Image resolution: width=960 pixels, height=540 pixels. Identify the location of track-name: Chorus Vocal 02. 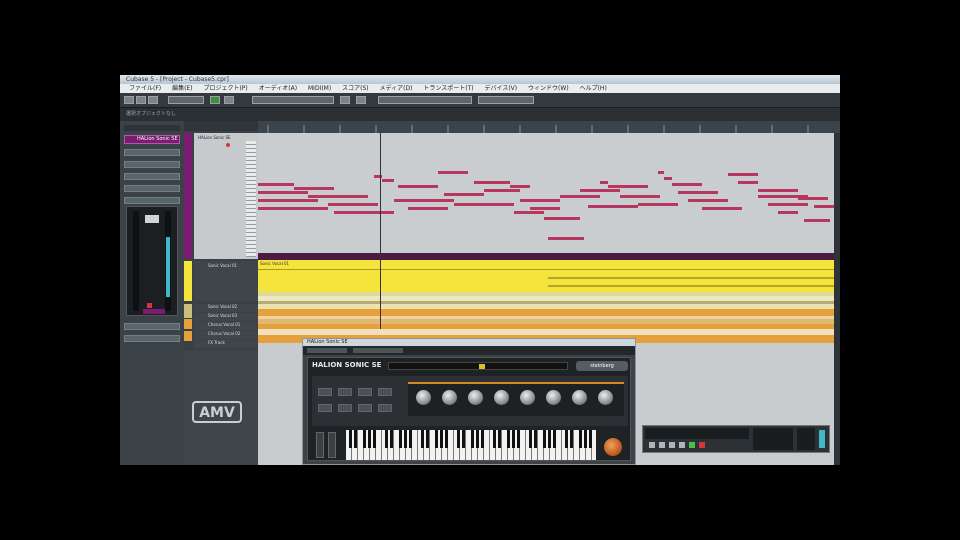
(226, 335).